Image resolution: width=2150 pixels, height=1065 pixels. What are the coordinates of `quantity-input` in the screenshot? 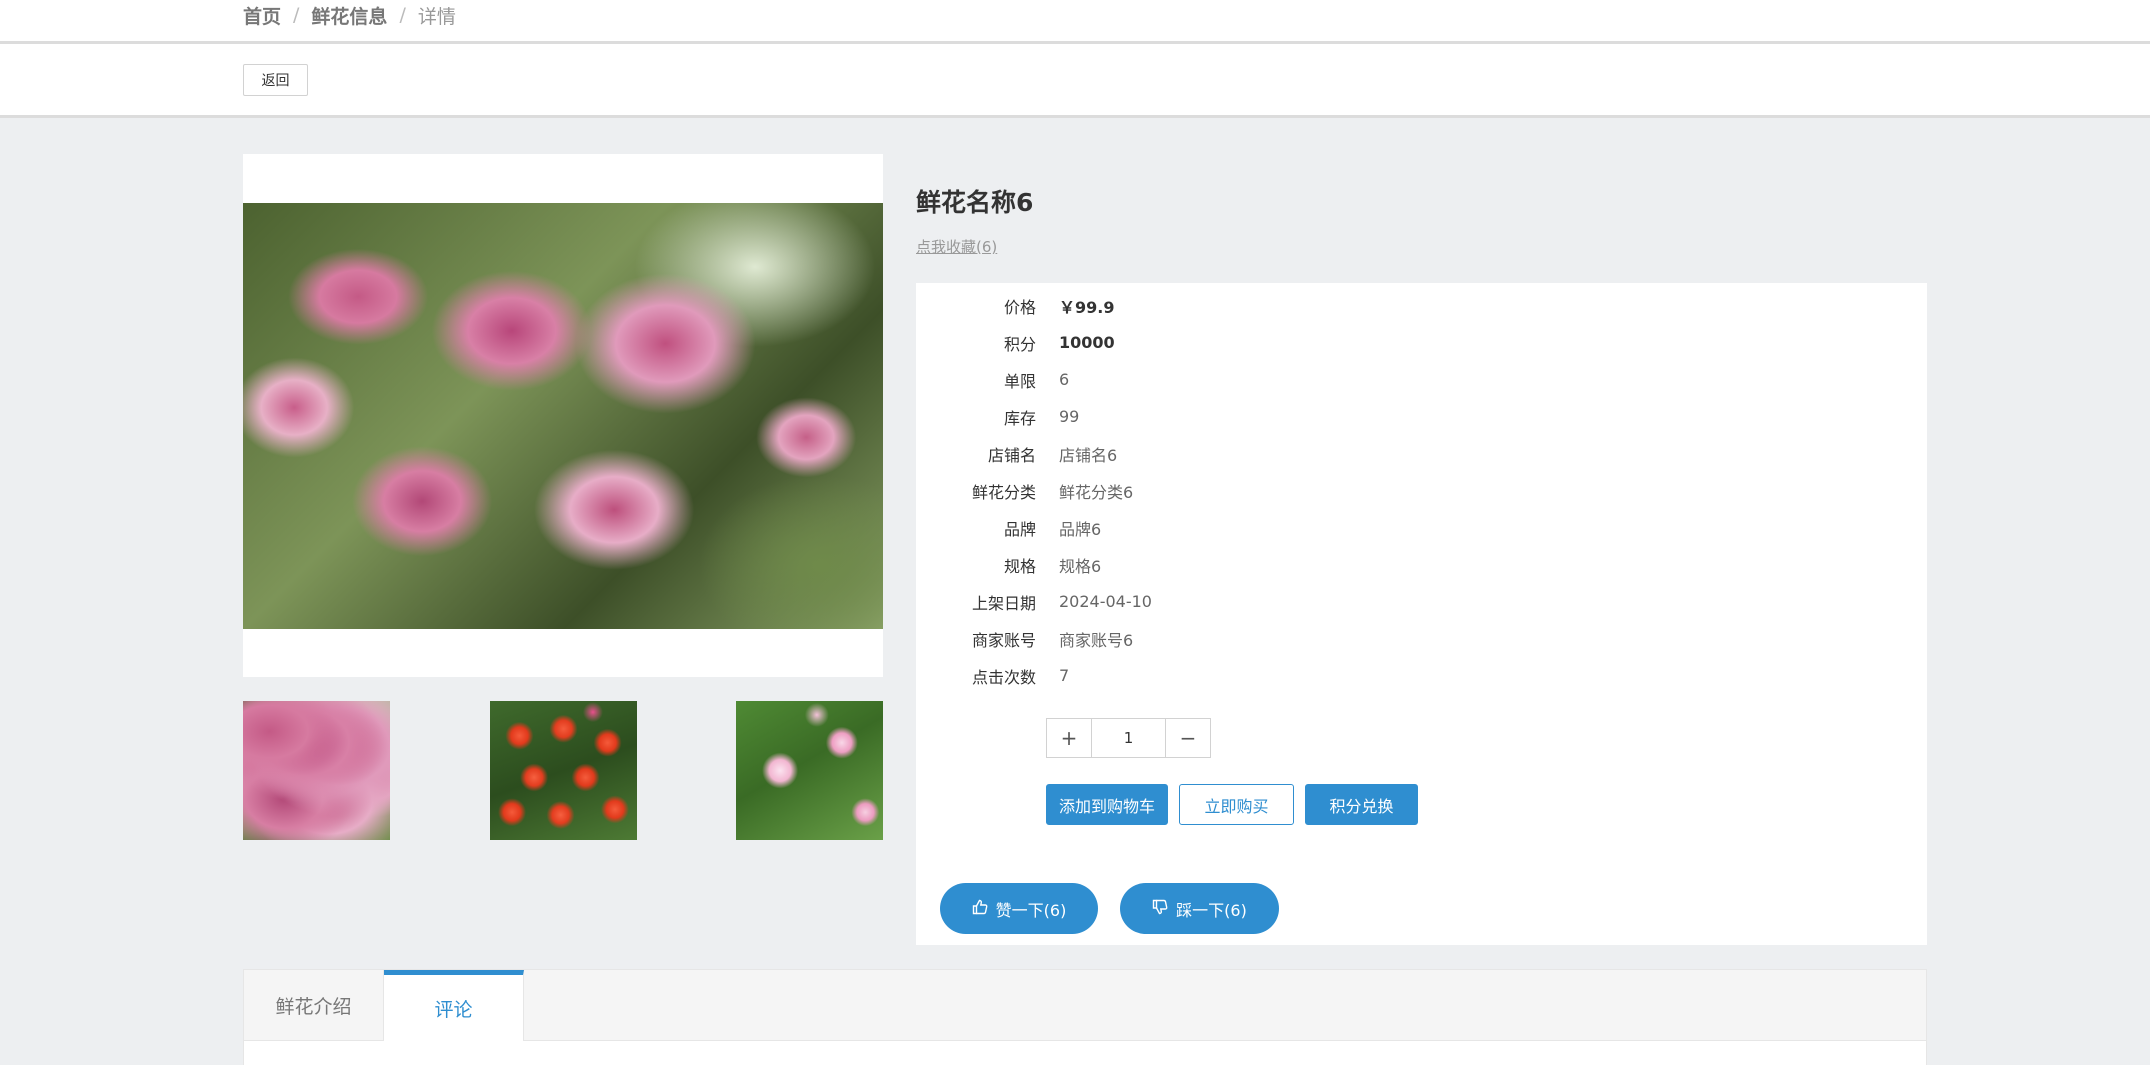 It's located at (1128, 738).